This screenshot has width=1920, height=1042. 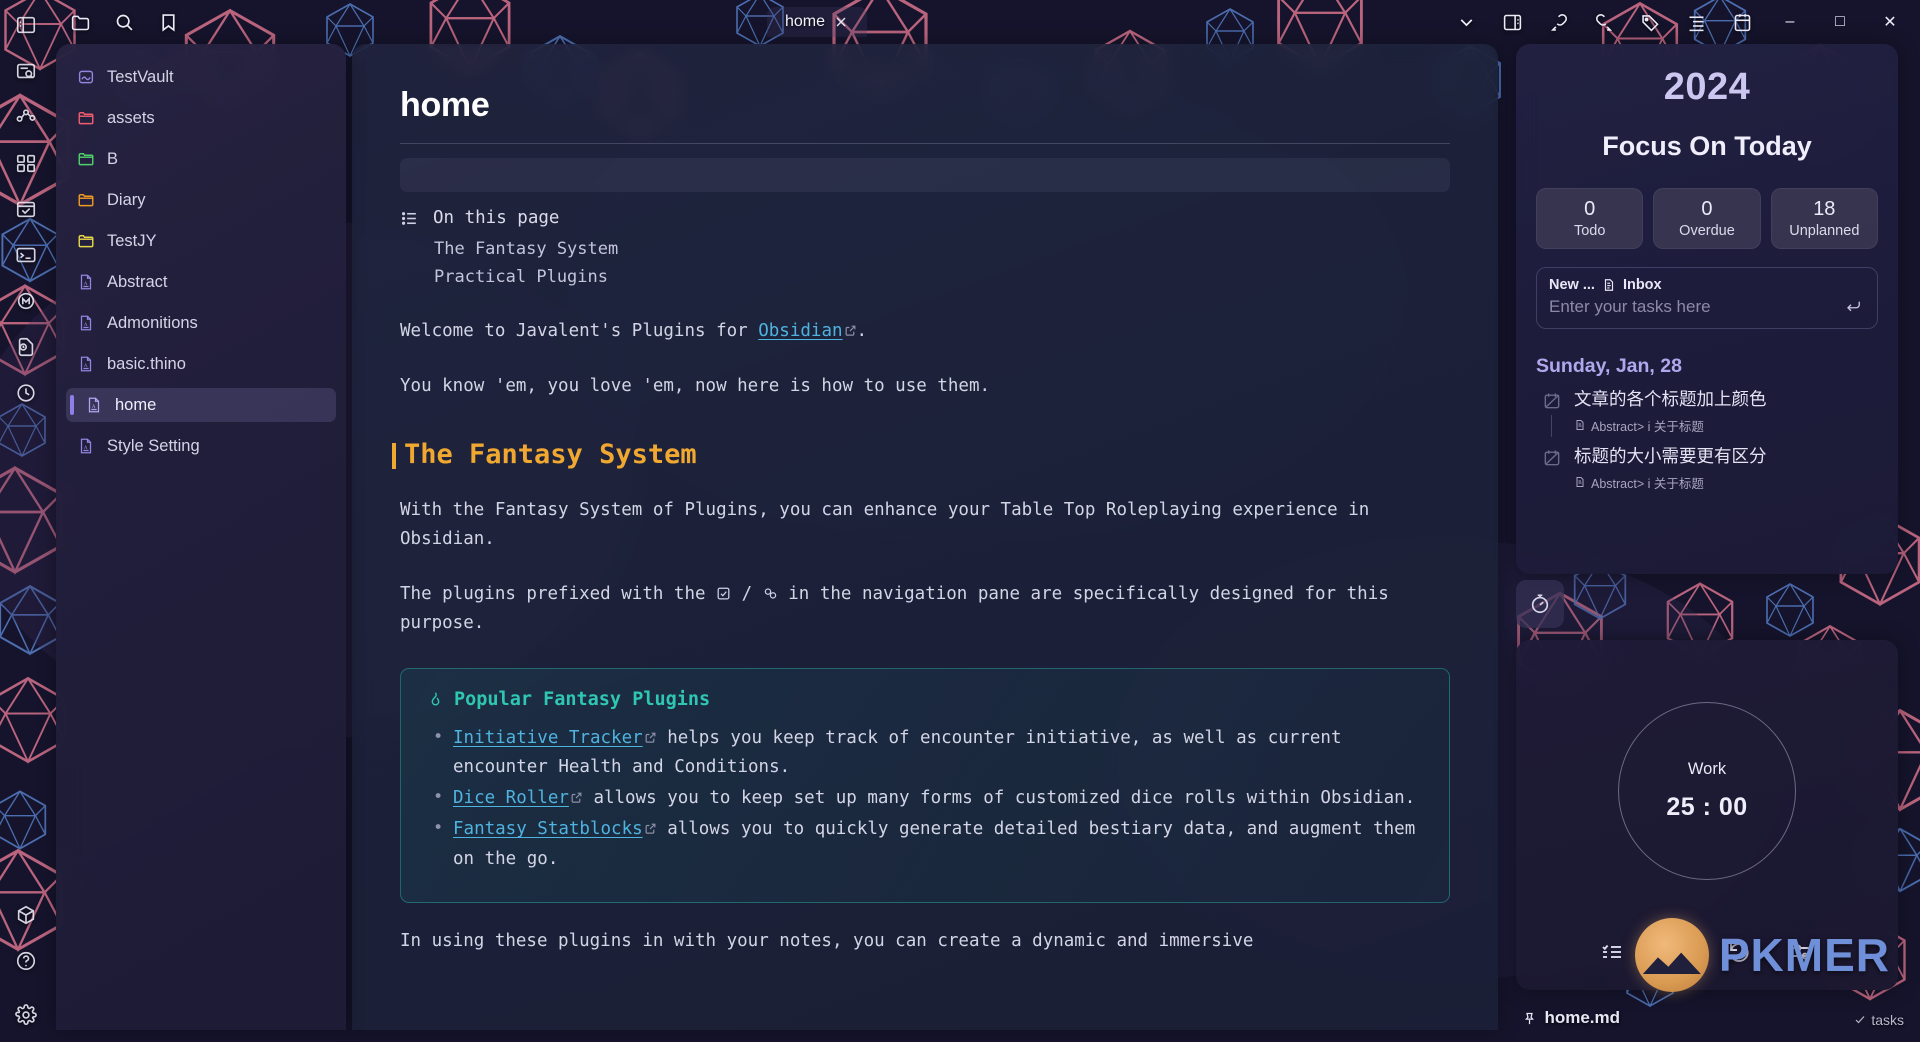 What do you see at coordinates (26, 117) in the screenshot?
I see `graph-view-icon` at bounding box center [26, 117].